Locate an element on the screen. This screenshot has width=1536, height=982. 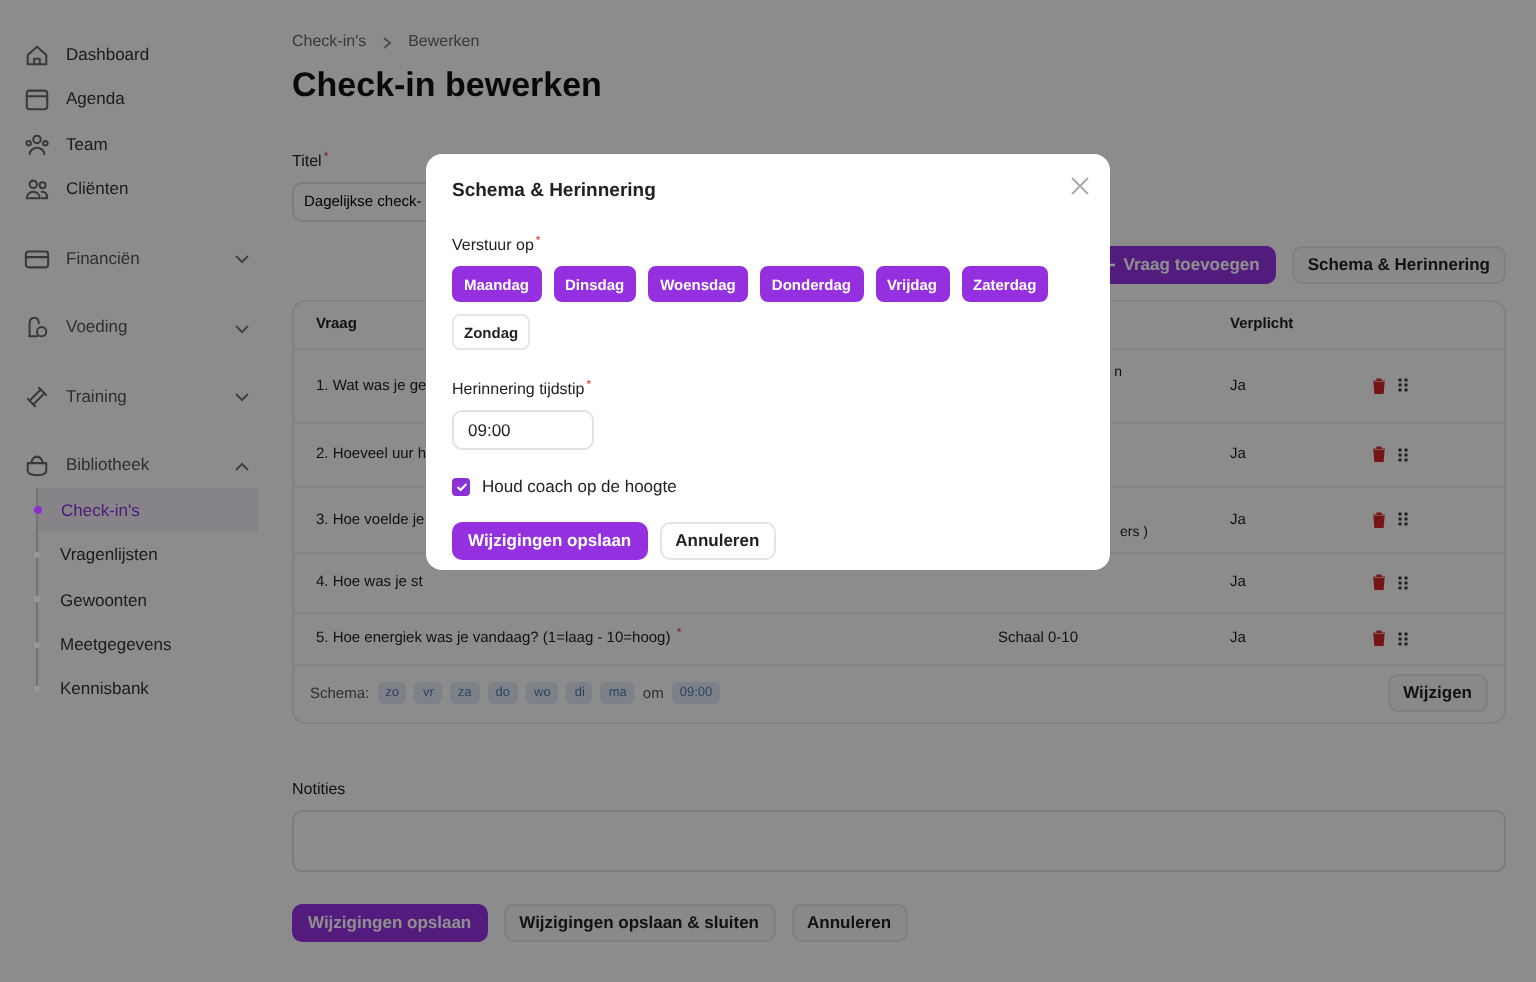
field-label: Notities is located at coordinates (320, 789).